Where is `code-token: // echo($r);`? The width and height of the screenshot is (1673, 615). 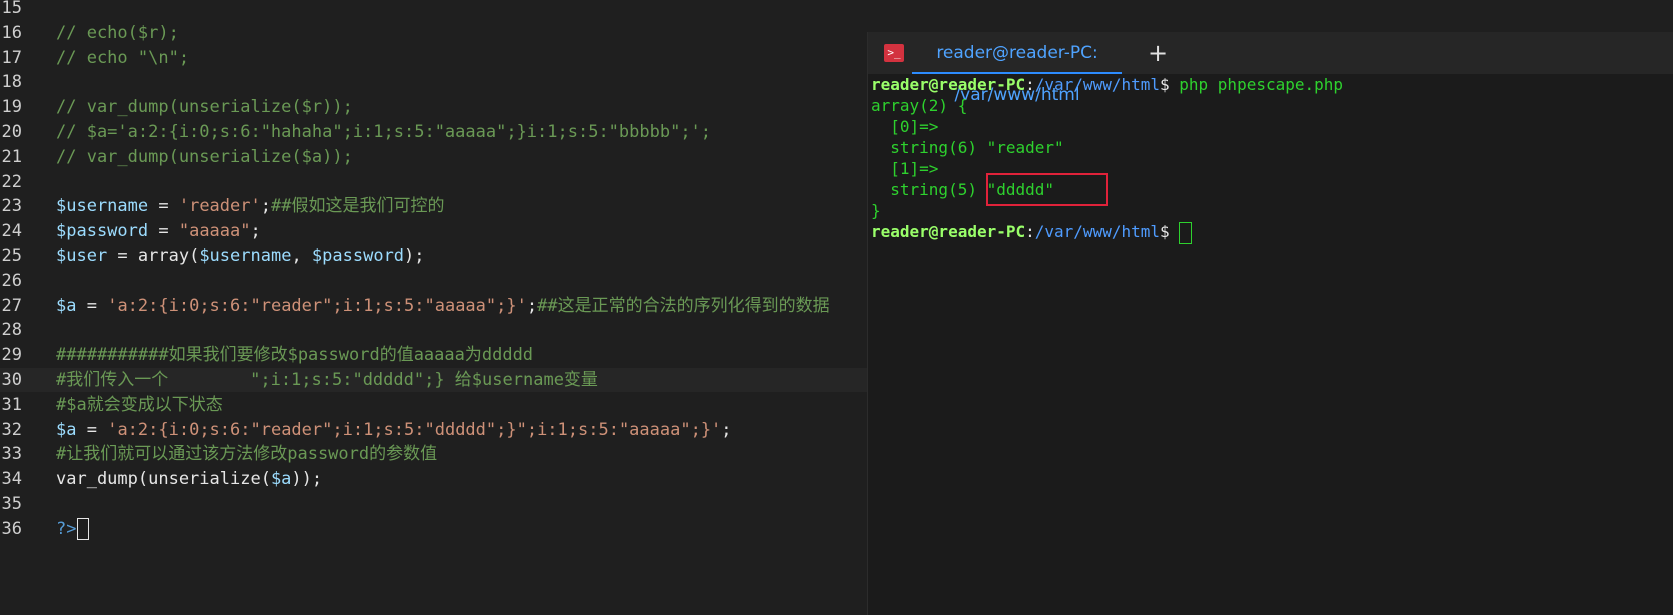 code-token: // echo($r); is located at coordinates (117, 32).